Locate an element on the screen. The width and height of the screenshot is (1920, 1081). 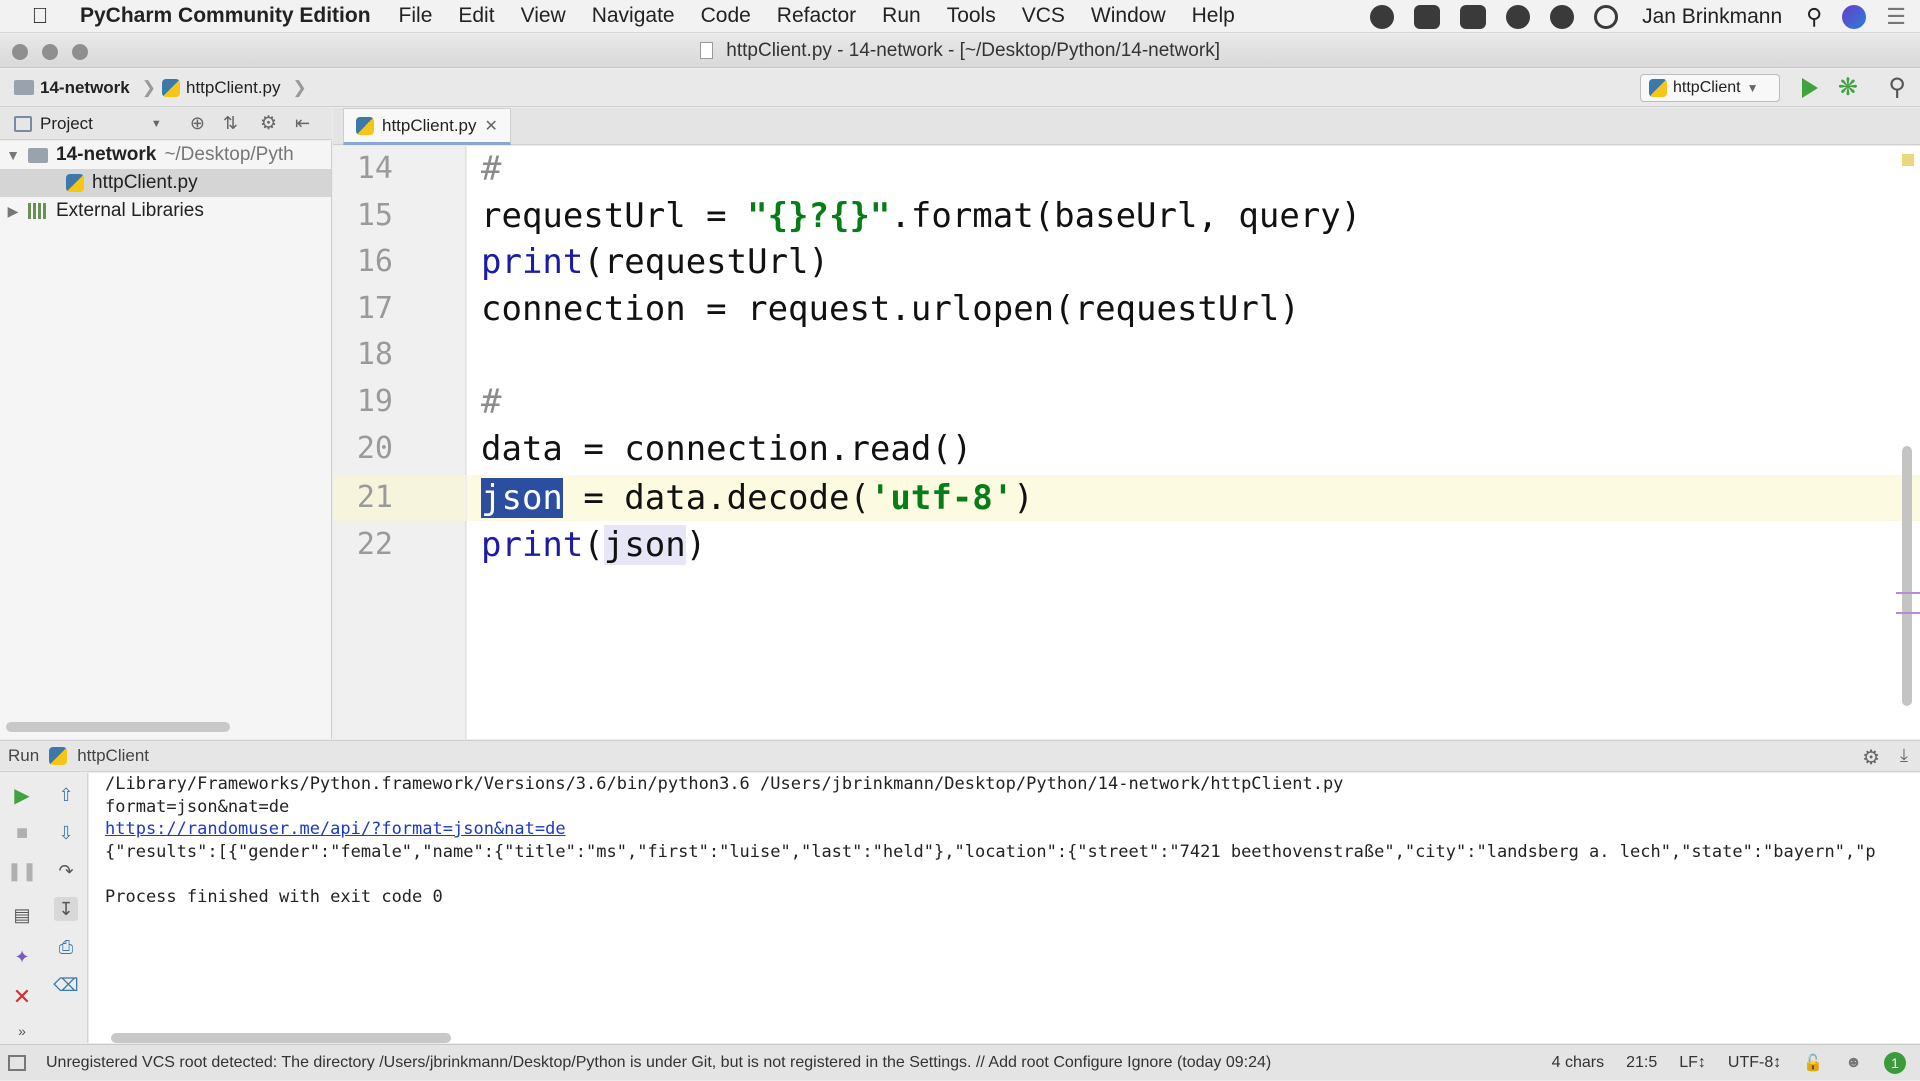
run-panel-header: Run httpClient ⚙ ⤓ is located at coordinates (960, 756).